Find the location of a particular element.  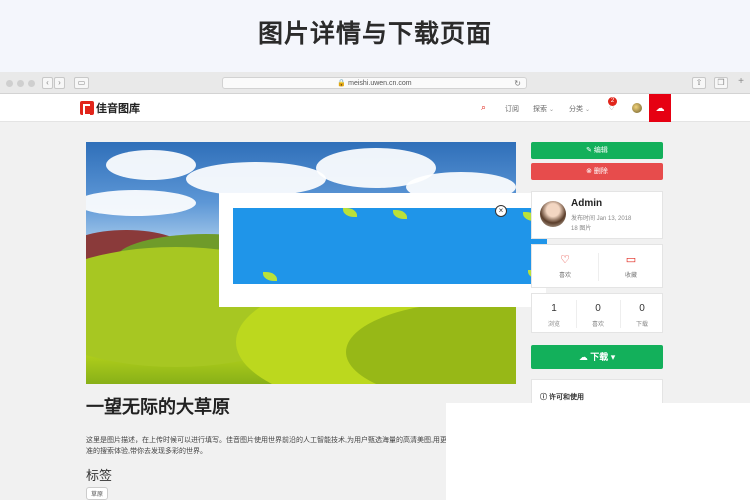

url-text: meishi.uwen.cn.com is located at coordinates (380, 83).